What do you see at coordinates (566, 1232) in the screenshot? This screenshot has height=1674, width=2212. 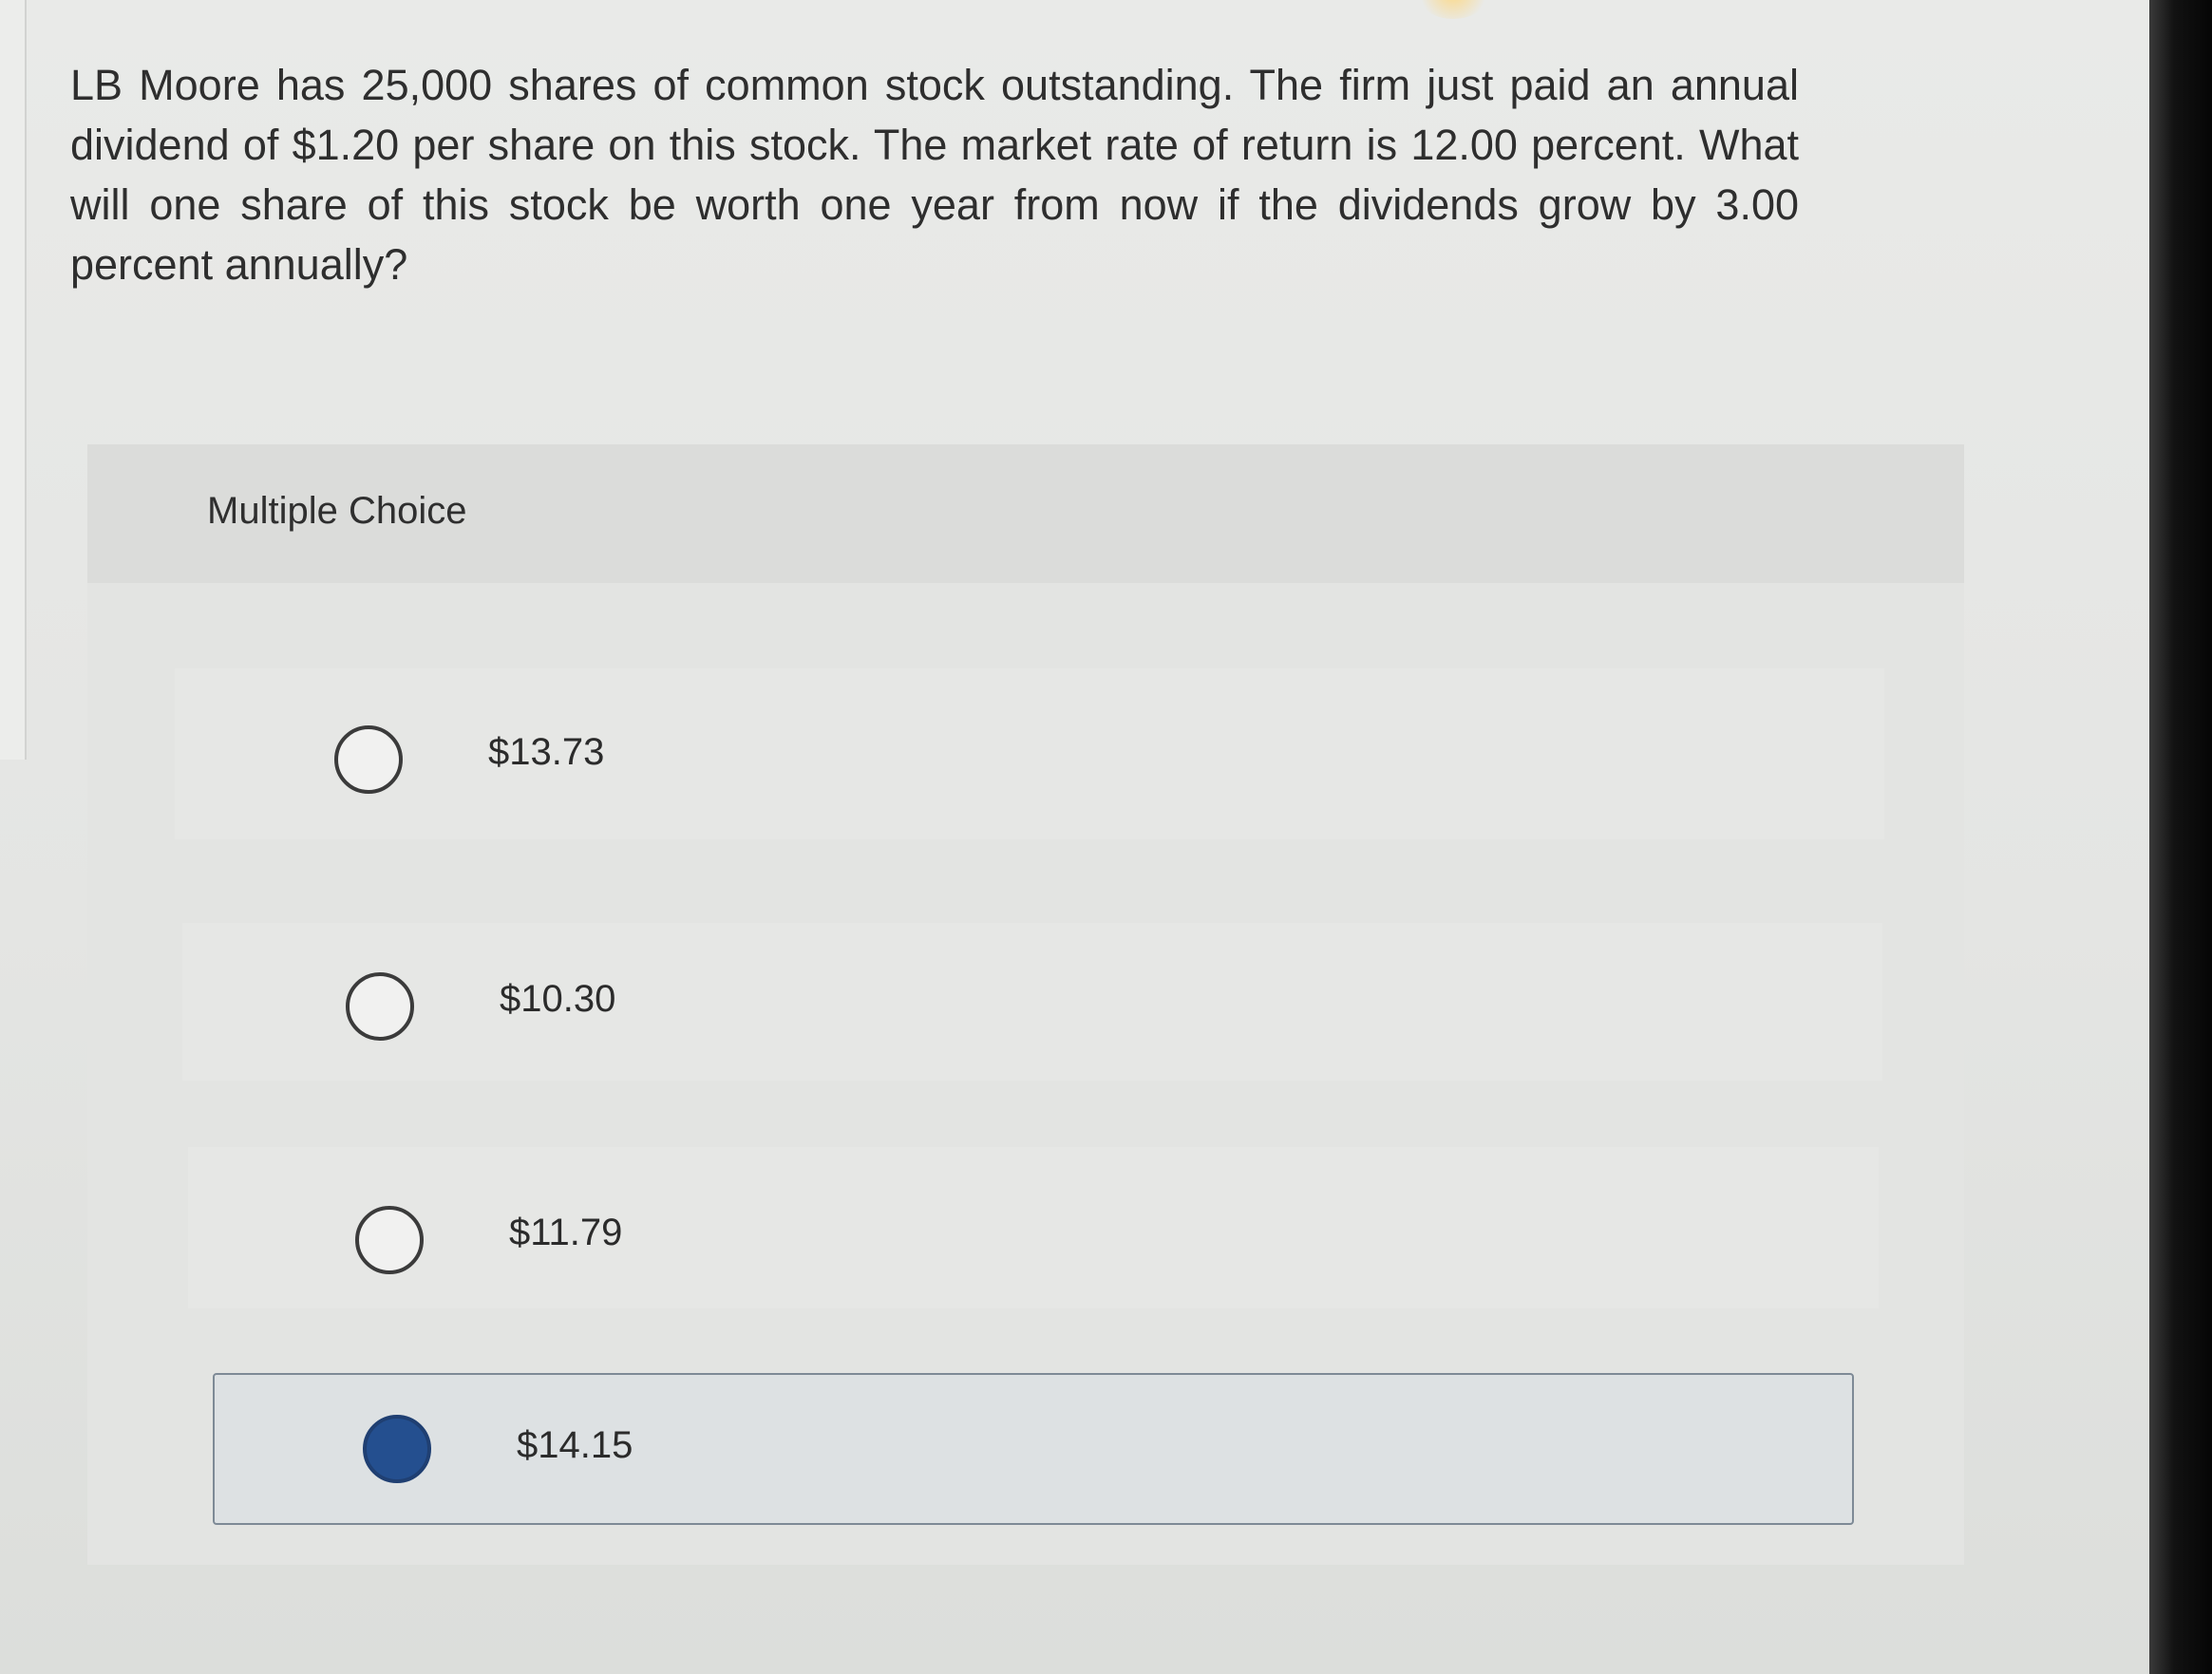 I see `answer-option-label: $11.79` at bounding box center [566, 1232].